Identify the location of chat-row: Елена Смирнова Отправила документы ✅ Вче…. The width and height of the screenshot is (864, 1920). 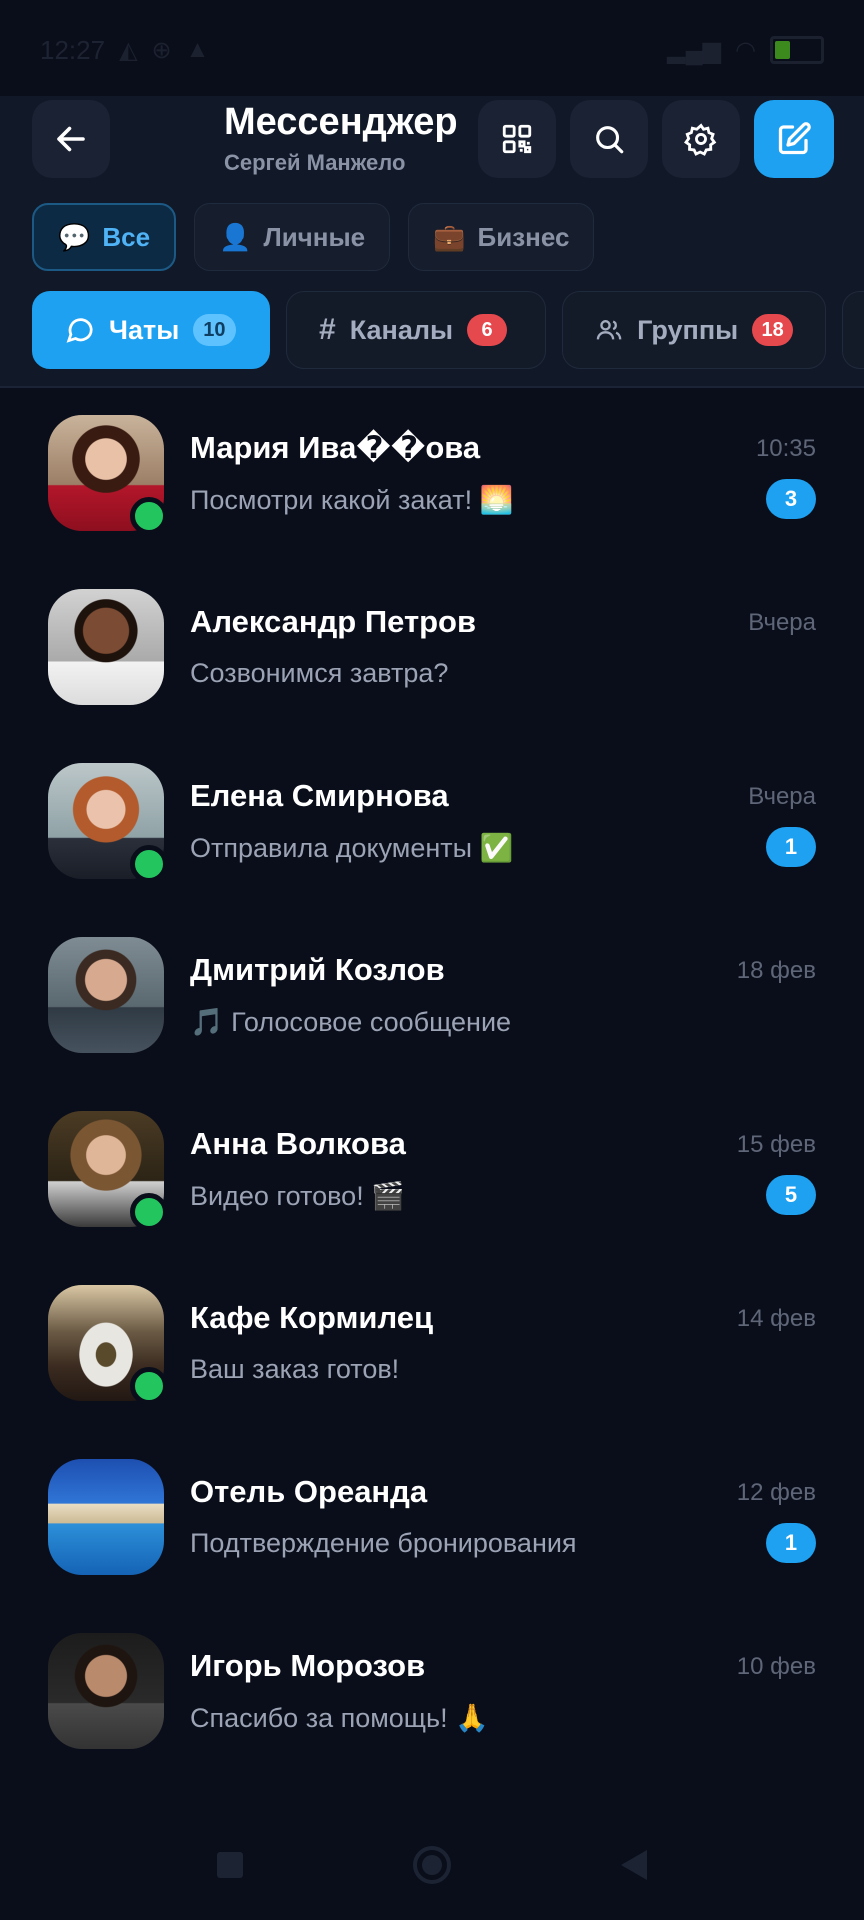
(432, 835).